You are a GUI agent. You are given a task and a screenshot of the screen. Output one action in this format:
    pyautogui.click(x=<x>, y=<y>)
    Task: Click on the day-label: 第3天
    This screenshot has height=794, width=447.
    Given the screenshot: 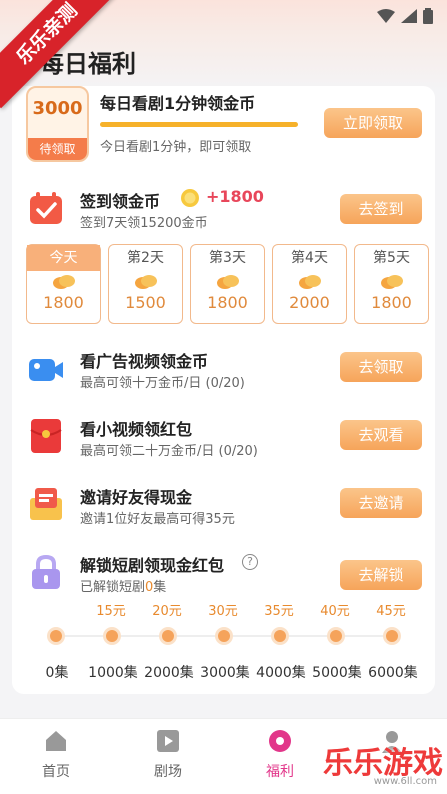 What is the action you would take?
    pyautogui.click(x=227, y=258)
    